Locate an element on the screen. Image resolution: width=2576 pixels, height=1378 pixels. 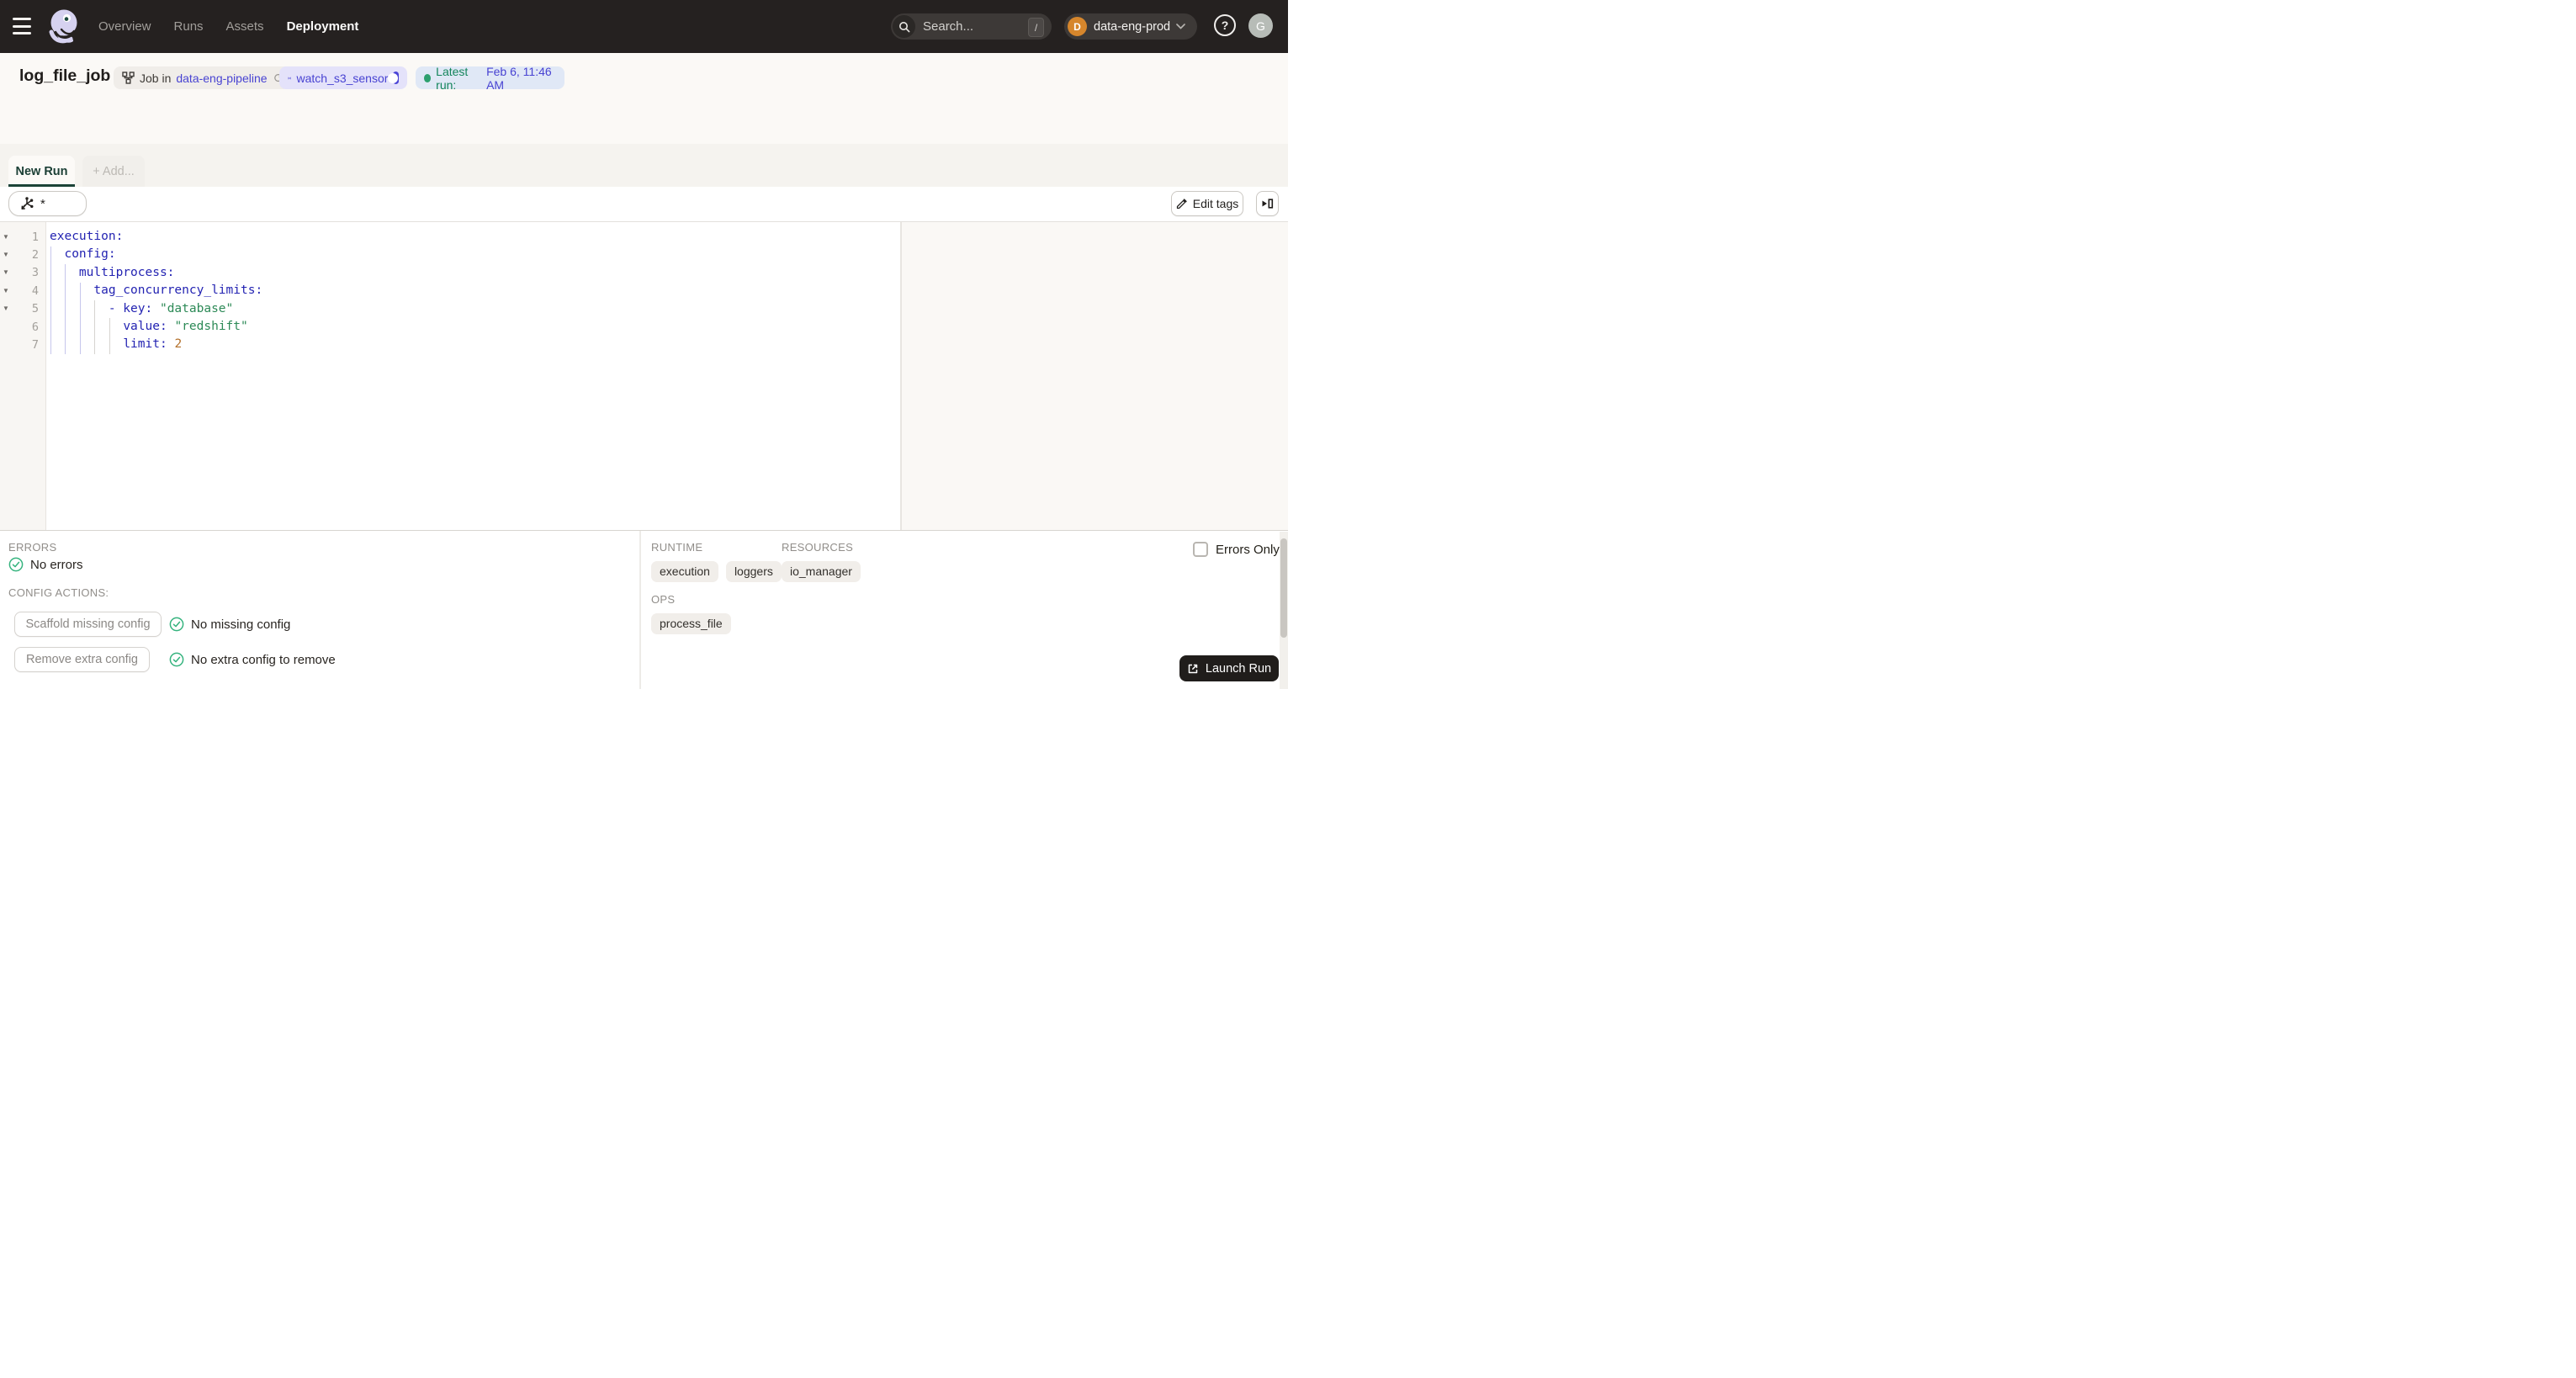
config-chip: execution is located at coordinates (684, 571).